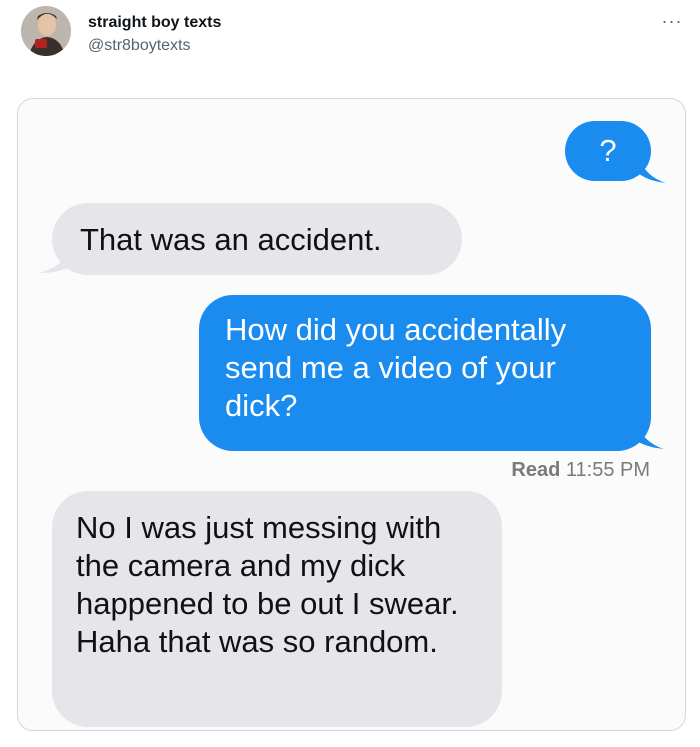  Describe the element at coordinates (536, 470) in the screenshot. I see `read-label: Read` at that location.